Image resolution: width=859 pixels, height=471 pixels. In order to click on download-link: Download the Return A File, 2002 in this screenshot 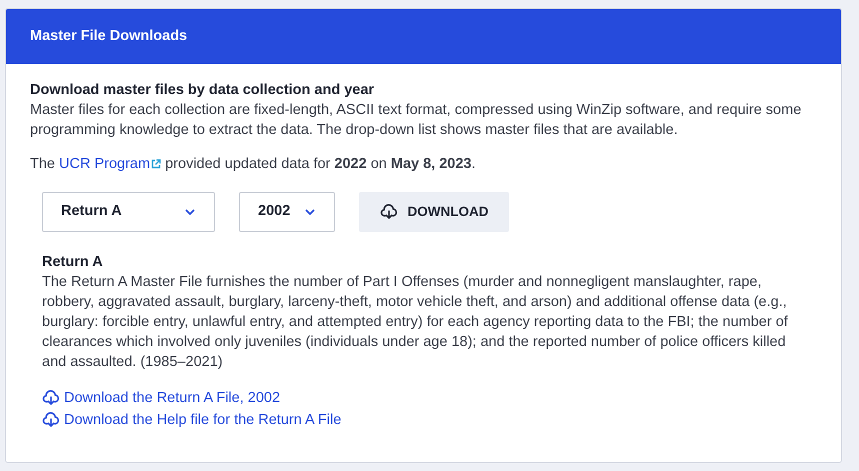, I will do `click(431, 398)`.